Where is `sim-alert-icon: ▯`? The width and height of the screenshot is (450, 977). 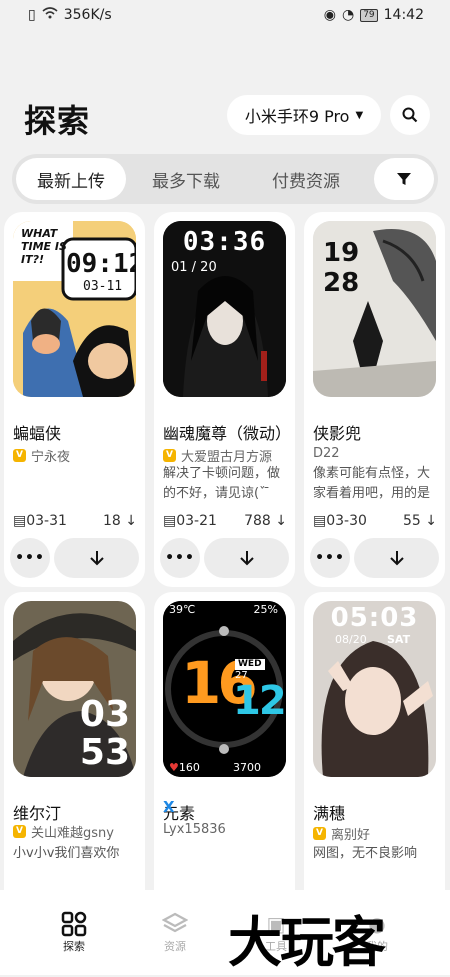
sim-alert-icon: ▯ is located at coordinates (32, 15).